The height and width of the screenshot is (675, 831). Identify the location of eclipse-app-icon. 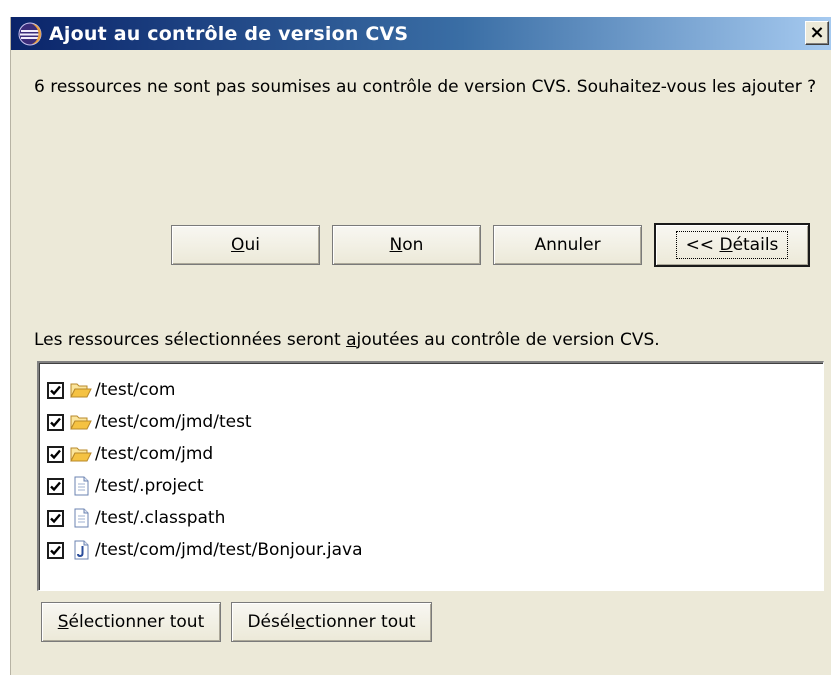
(30, 33).